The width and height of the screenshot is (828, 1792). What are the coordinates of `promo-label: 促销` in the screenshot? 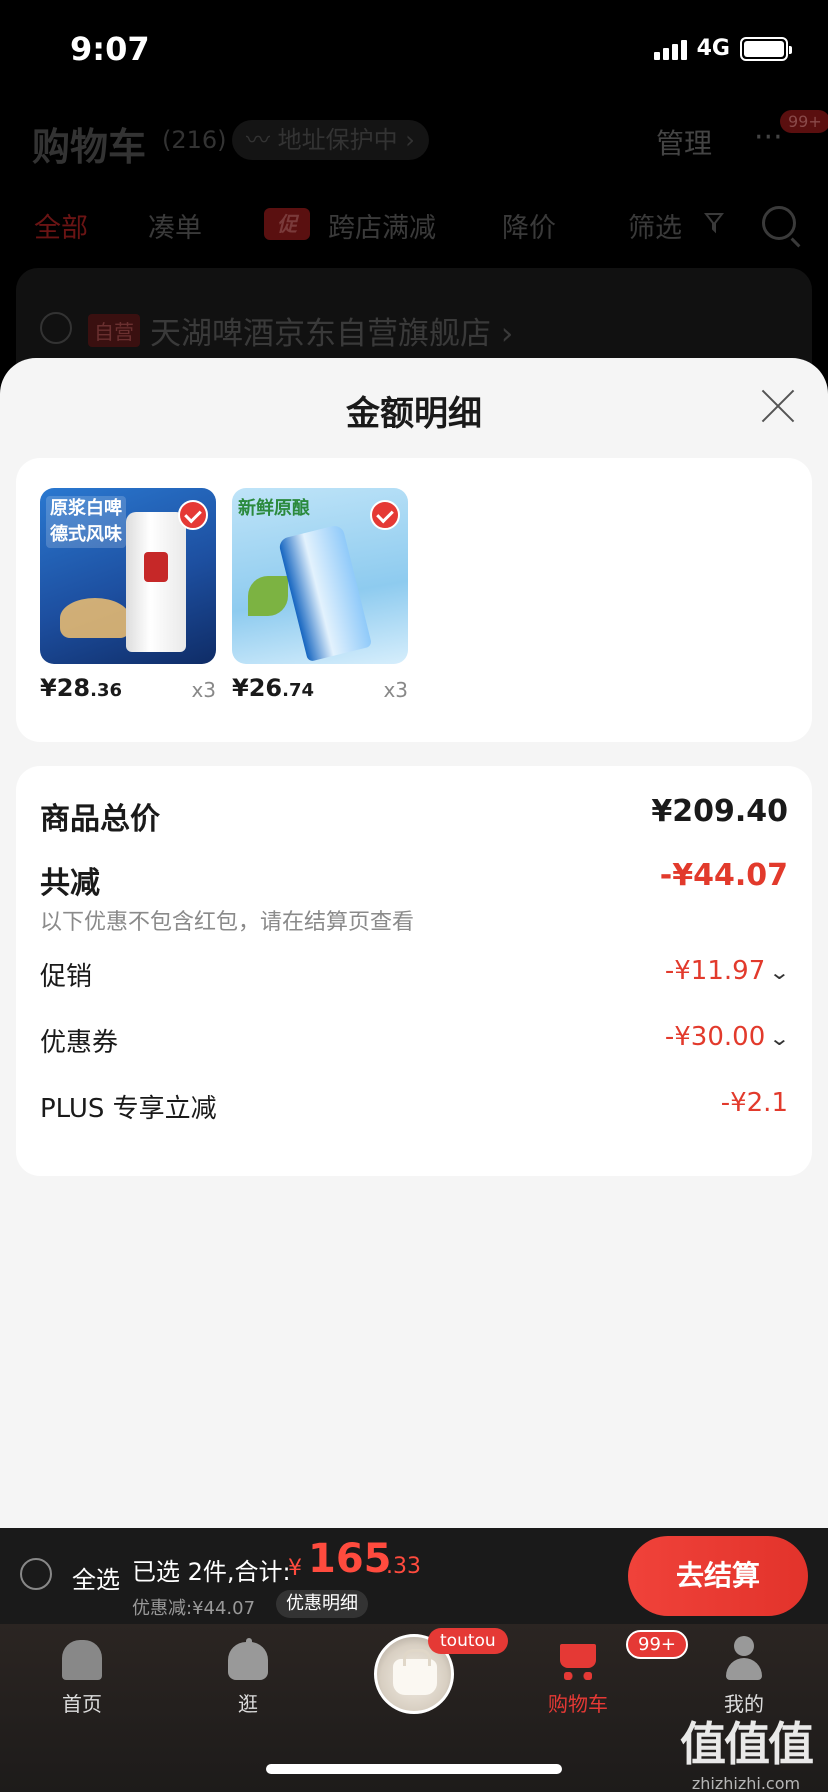 It's located at (66, 977).